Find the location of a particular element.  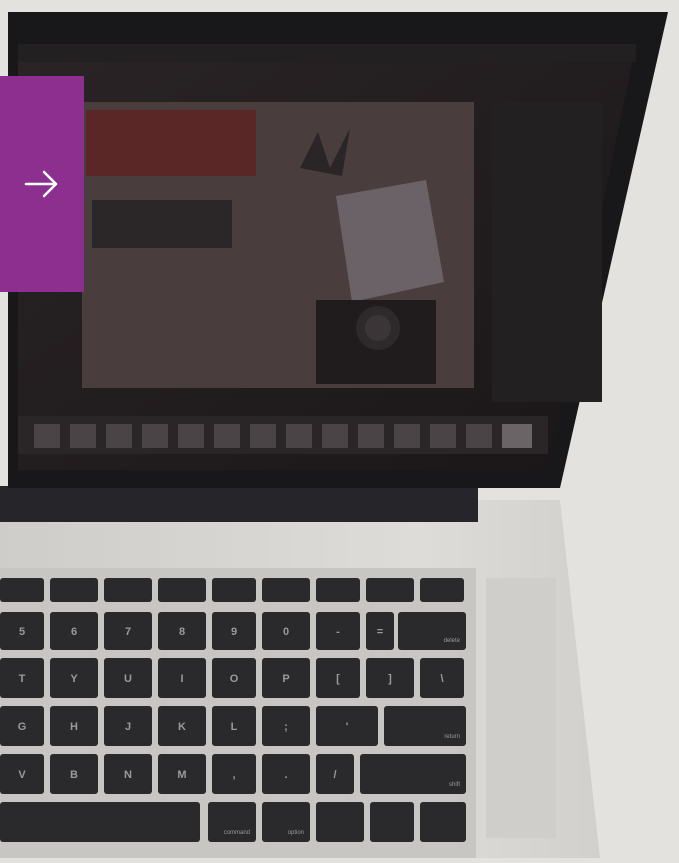

key-label: command is located at coordinates (237, 833).